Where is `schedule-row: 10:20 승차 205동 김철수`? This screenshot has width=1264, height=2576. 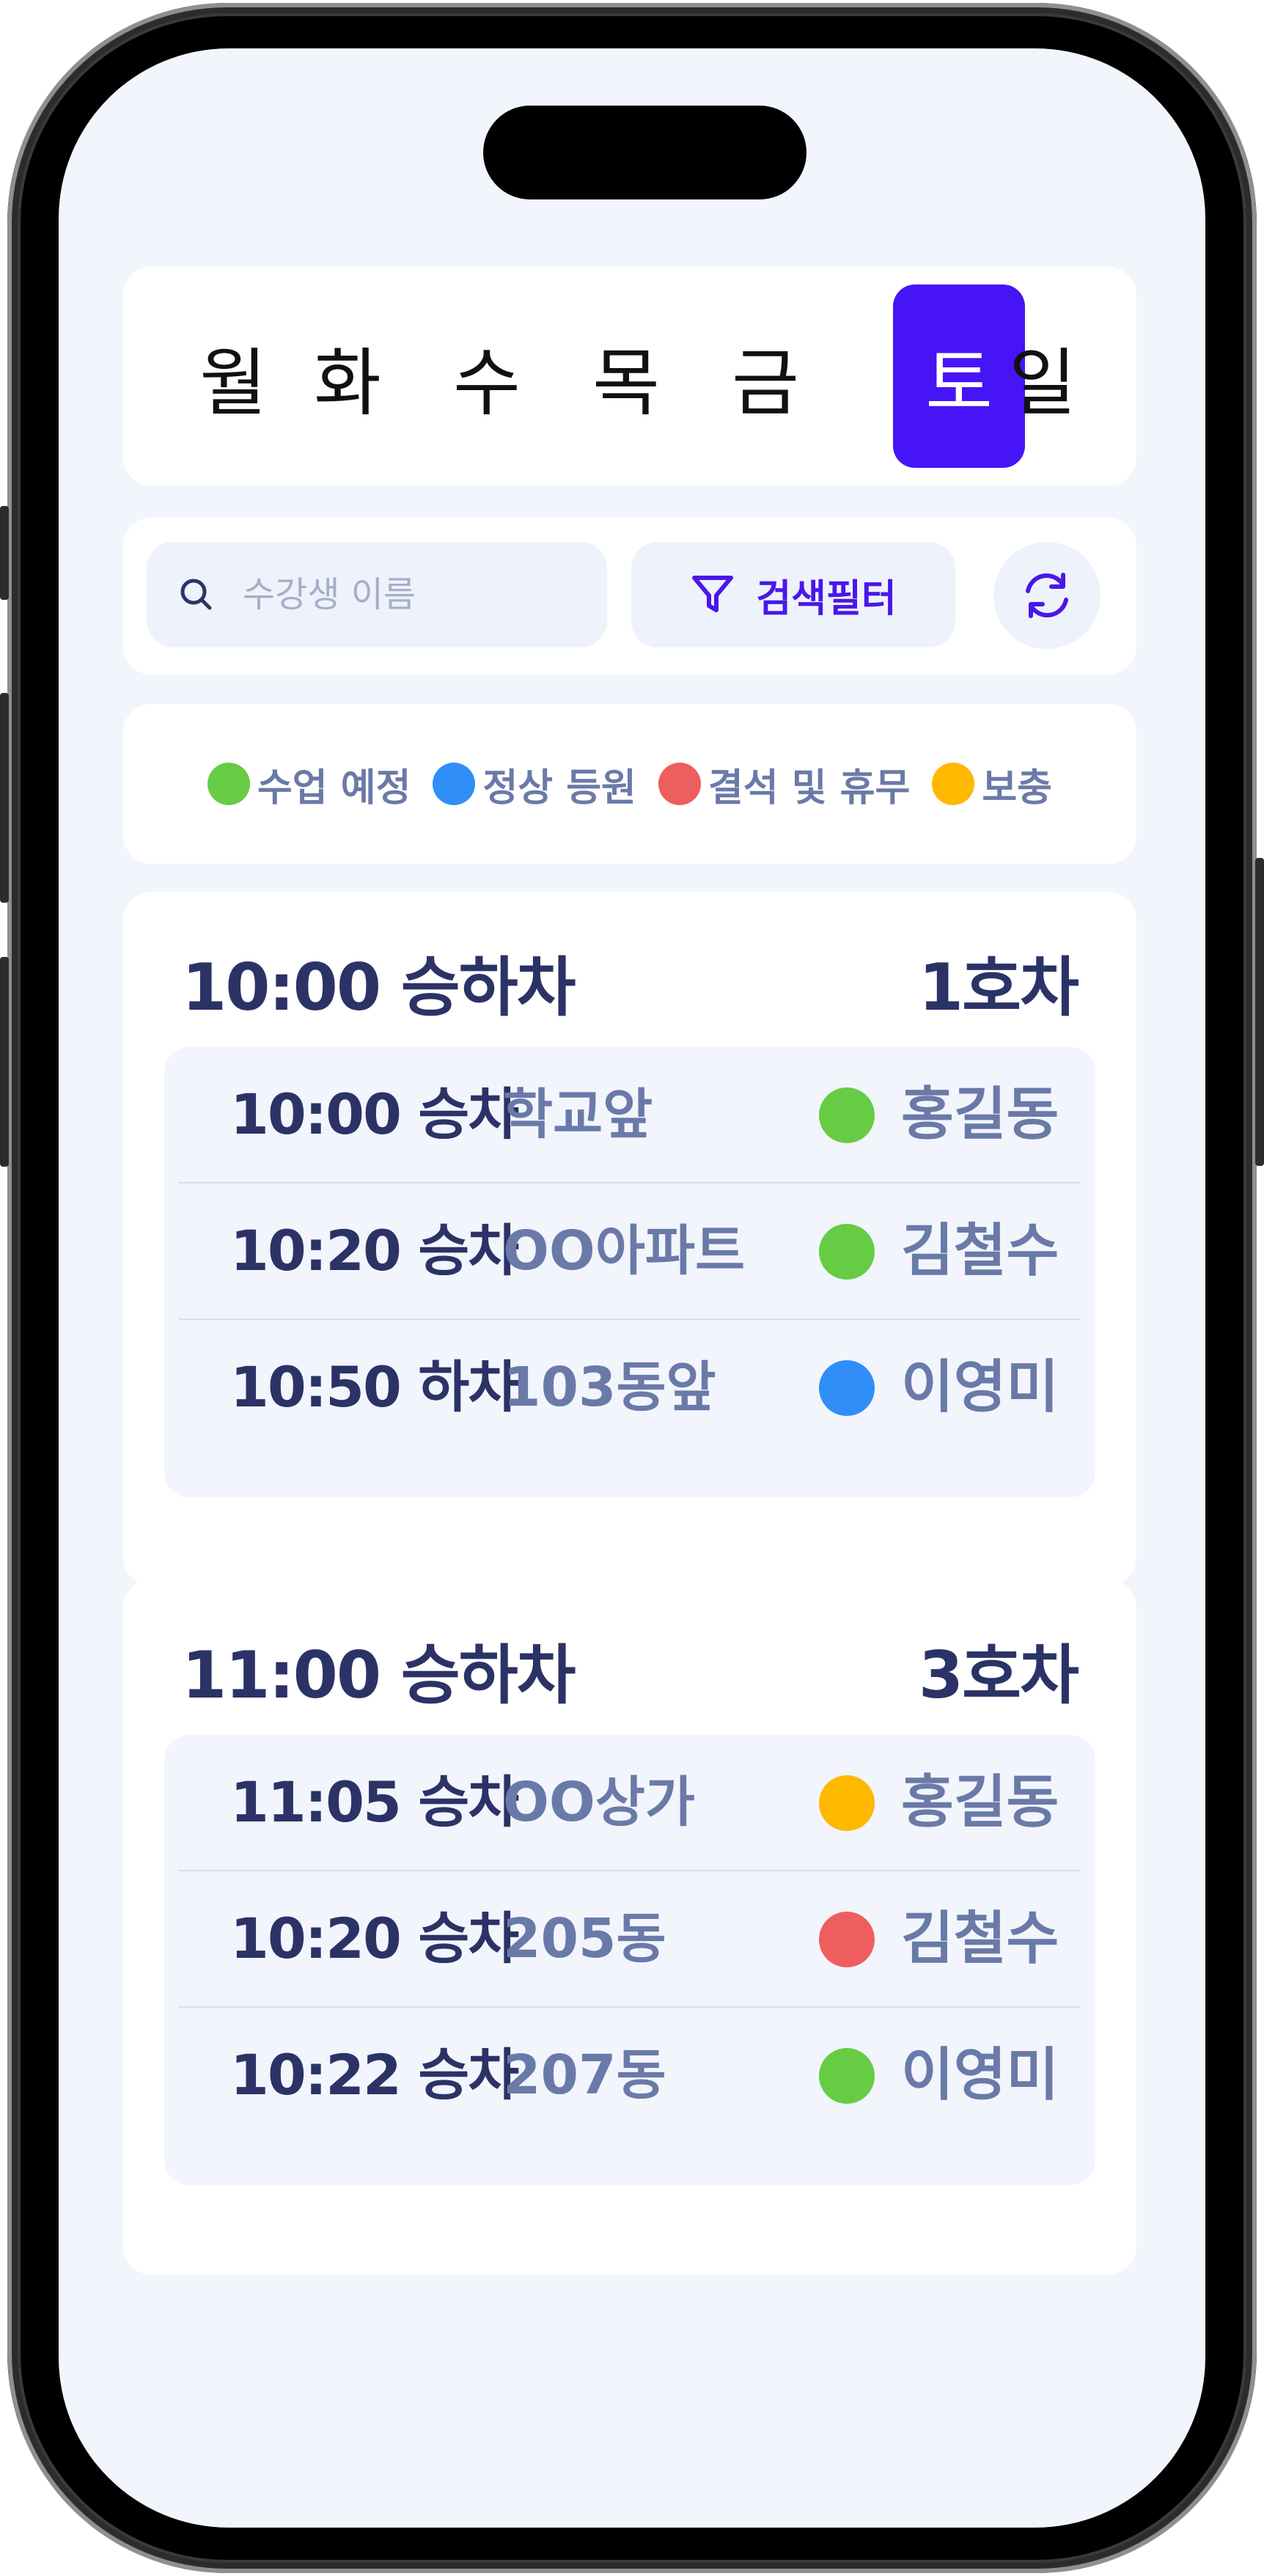 schedule-row: 10:20 승차 205동 김철수 is located at coordinates (630, 1938).